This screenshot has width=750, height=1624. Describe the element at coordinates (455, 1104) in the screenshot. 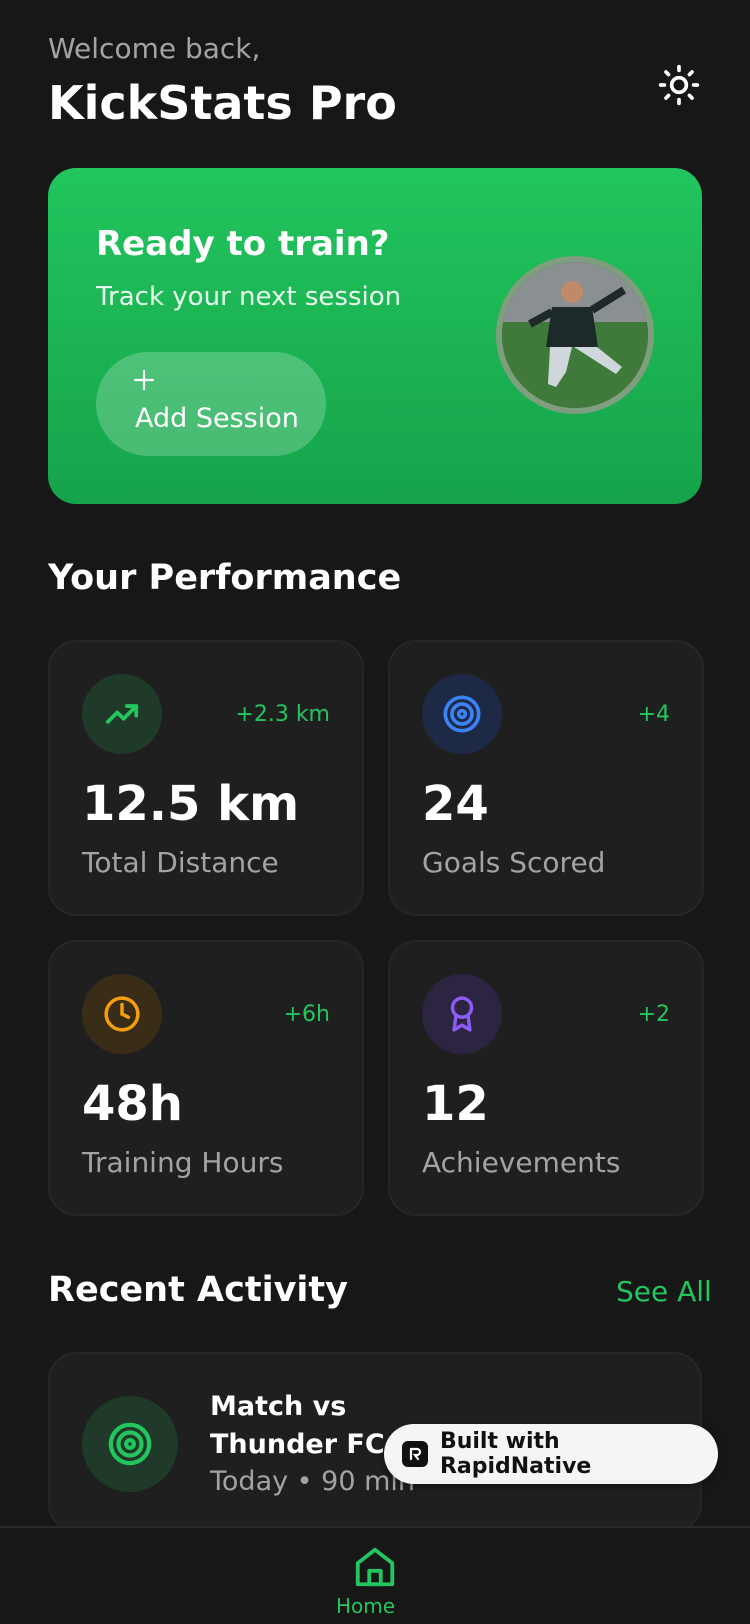

I see `stat-value: 12` at that location.